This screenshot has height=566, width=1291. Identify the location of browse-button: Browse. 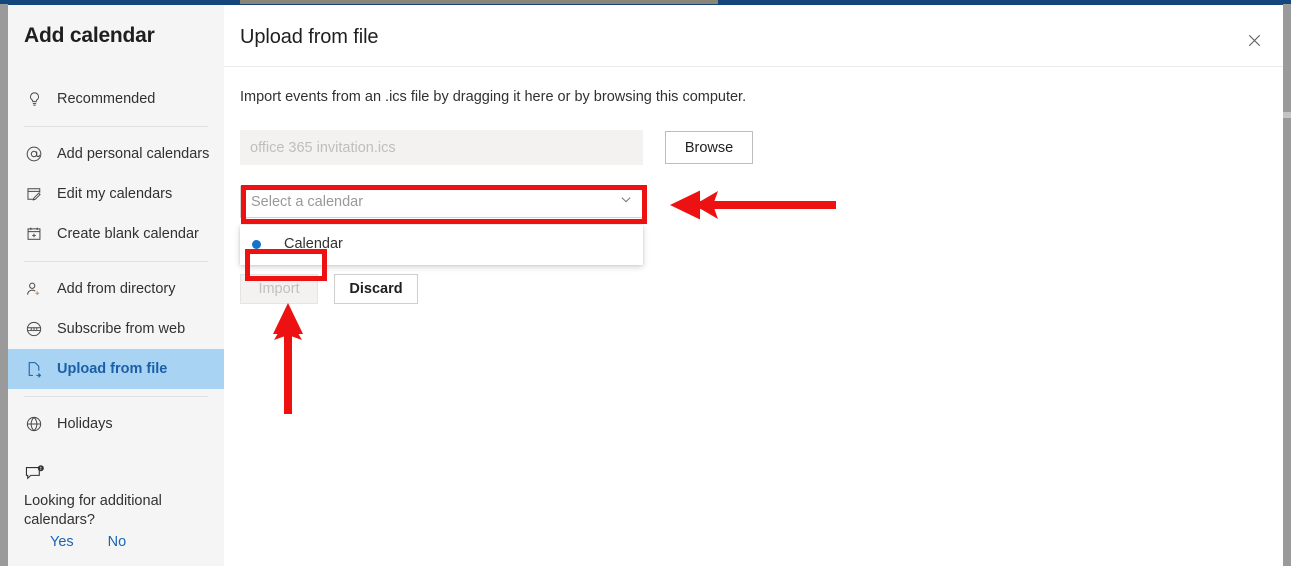
(709, 147).